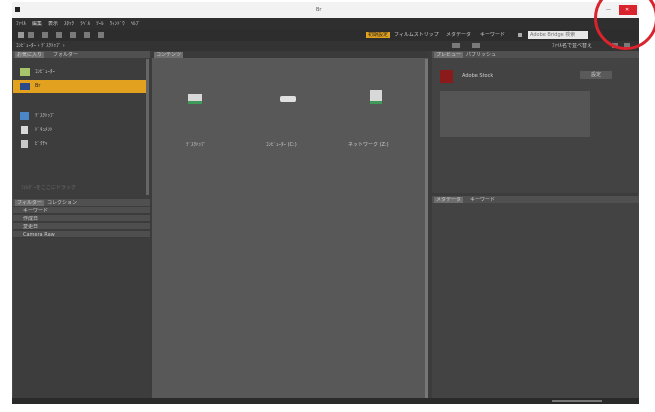 This screenshot has width=655, height=412. I want to click on menu-bar: ﾌｧｲﾙ 編集 表示 ｽﾀｯｸ ﾗﾍﾞﾙ ﾂｰﾙ ｳｨﾝﾄﾞｳ ﾍﾙﾌﾟ, so click(325, 23).